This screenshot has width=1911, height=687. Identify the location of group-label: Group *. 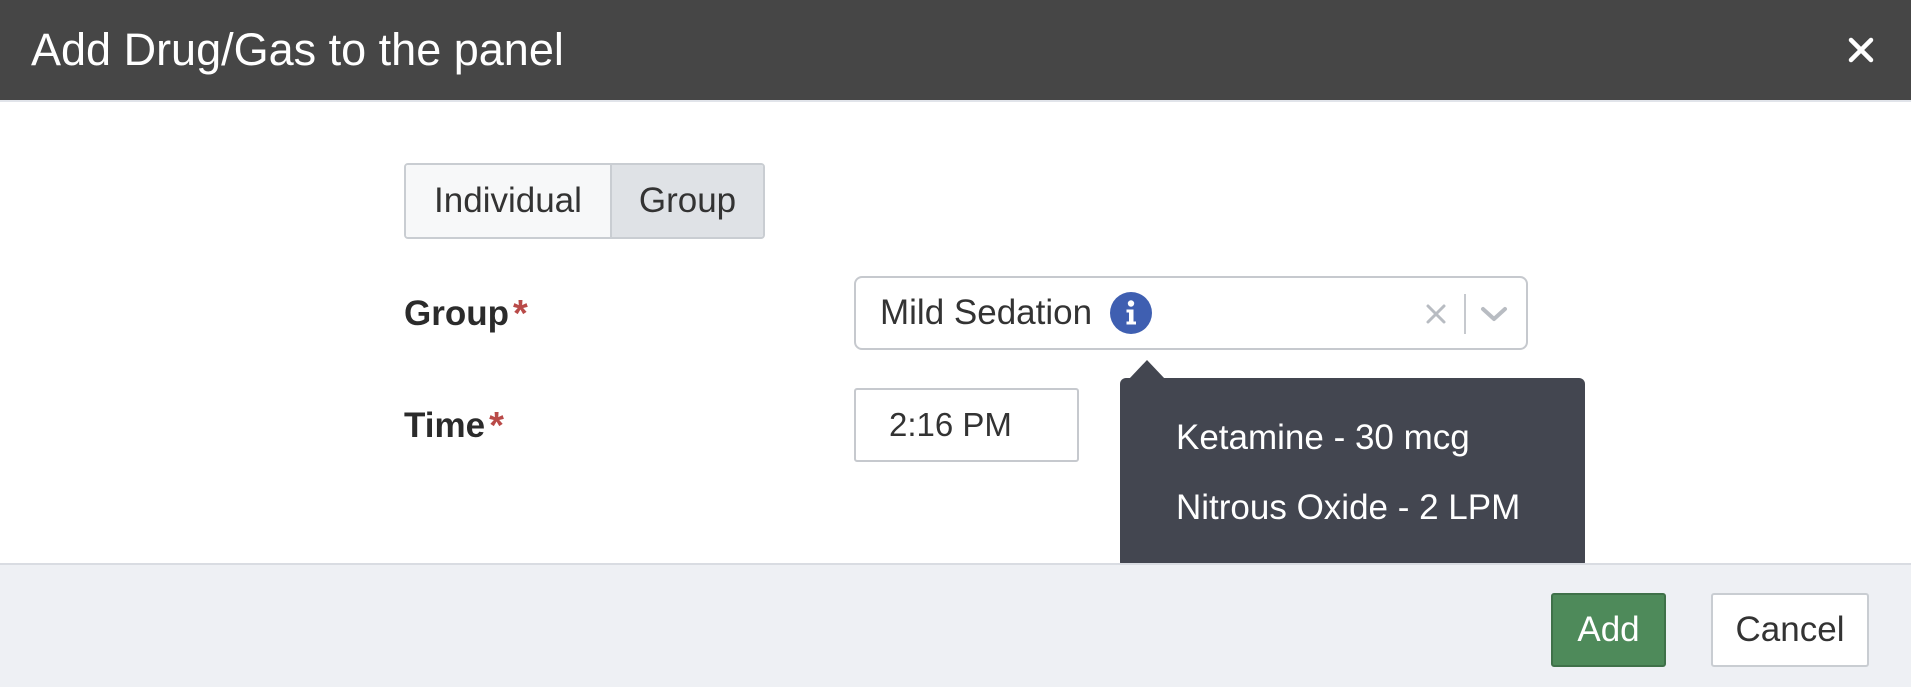
(466, 314).